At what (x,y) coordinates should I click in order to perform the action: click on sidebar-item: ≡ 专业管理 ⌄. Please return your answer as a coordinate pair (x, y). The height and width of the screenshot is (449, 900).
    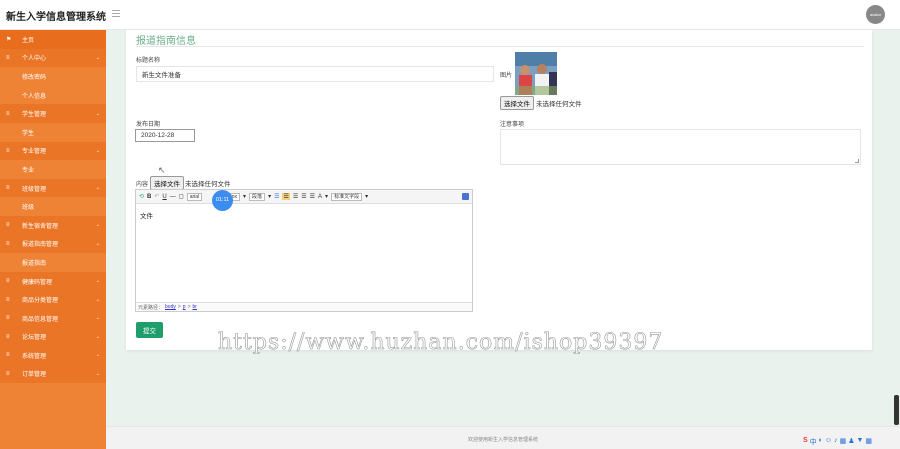
    Looking at the image, I should click on (53, 151).